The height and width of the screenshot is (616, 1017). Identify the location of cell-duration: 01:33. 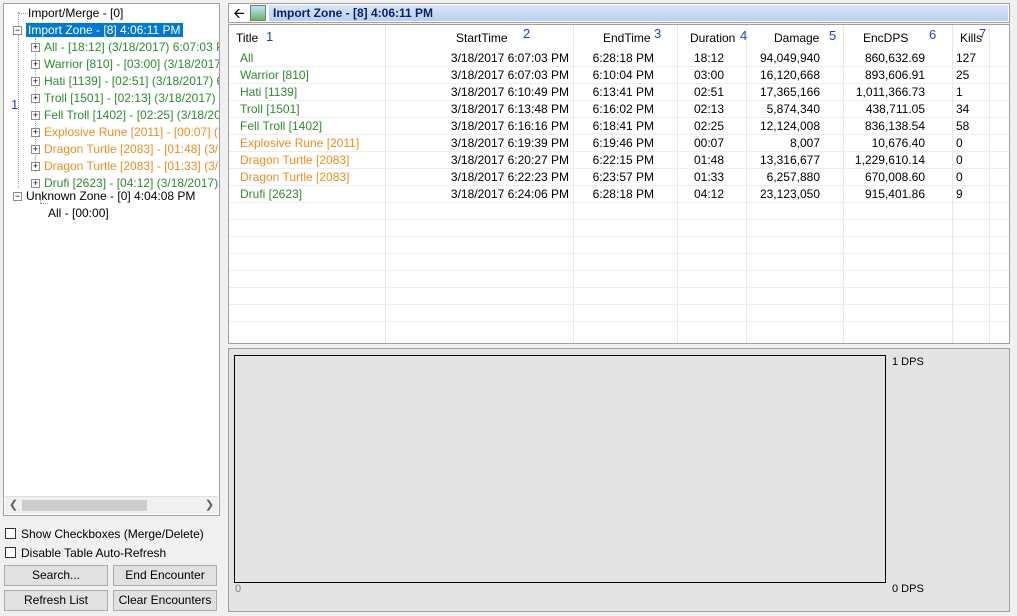
(708, 177).